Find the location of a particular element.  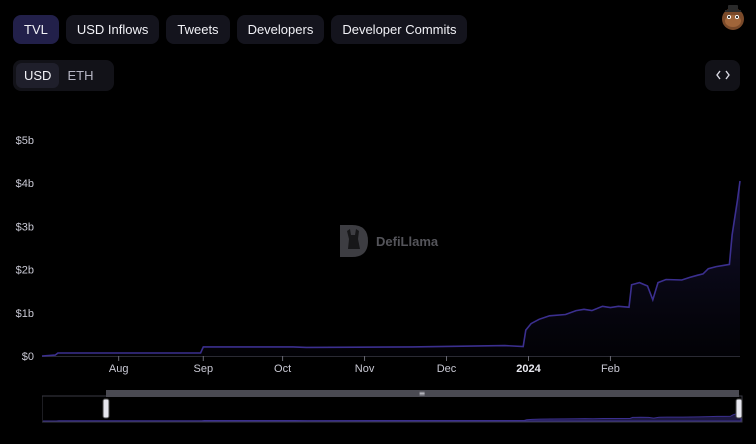

currency-eth-button: ETH is located at coordinates (80, 75).